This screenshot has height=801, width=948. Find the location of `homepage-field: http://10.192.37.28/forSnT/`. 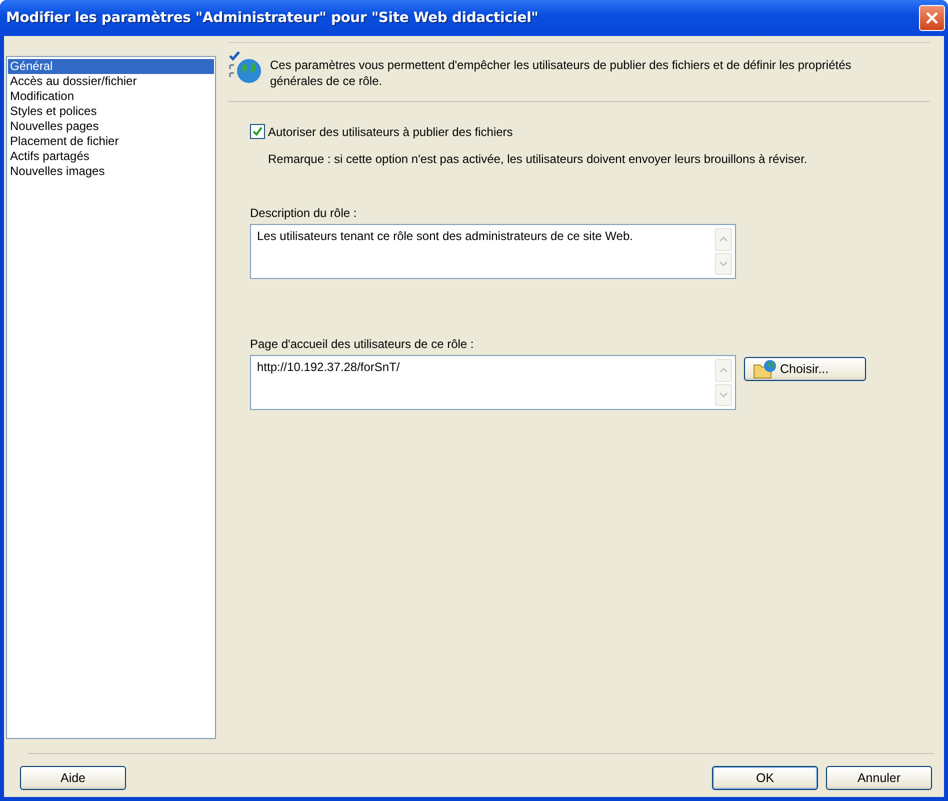

homepage-field: http://10.192.37.28/forSnT/ is located at coordinates (493, 382).